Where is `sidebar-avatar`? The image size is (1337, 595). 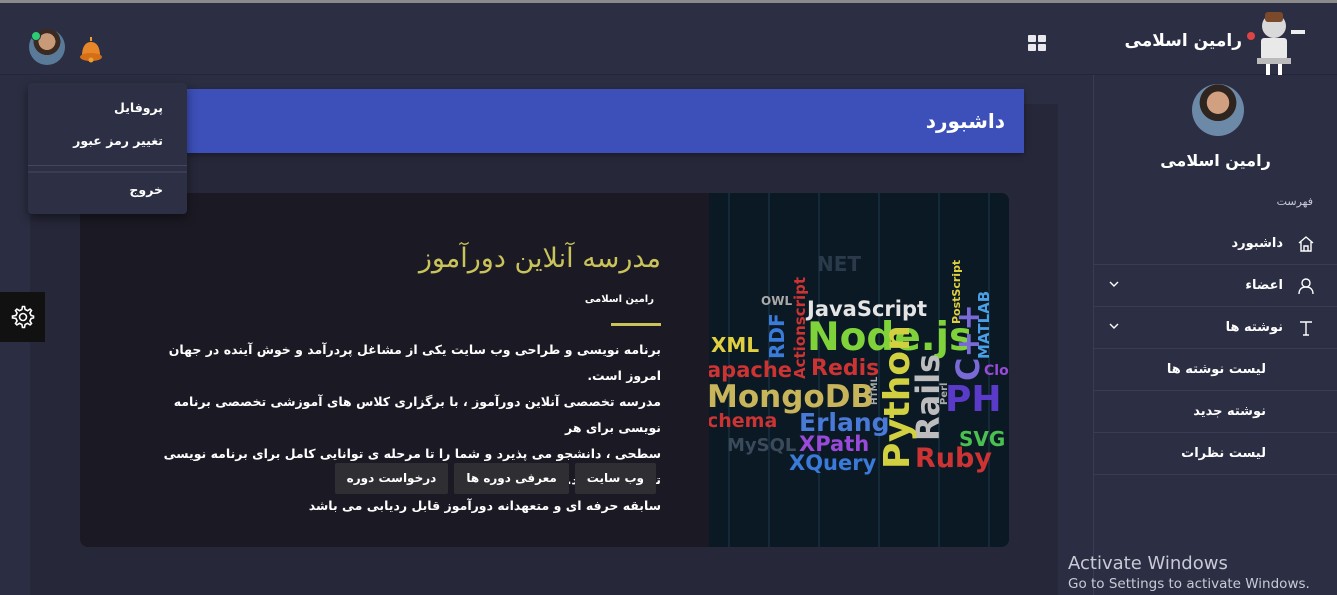
sidebar-avatar is located at coordinates (1218, 110).